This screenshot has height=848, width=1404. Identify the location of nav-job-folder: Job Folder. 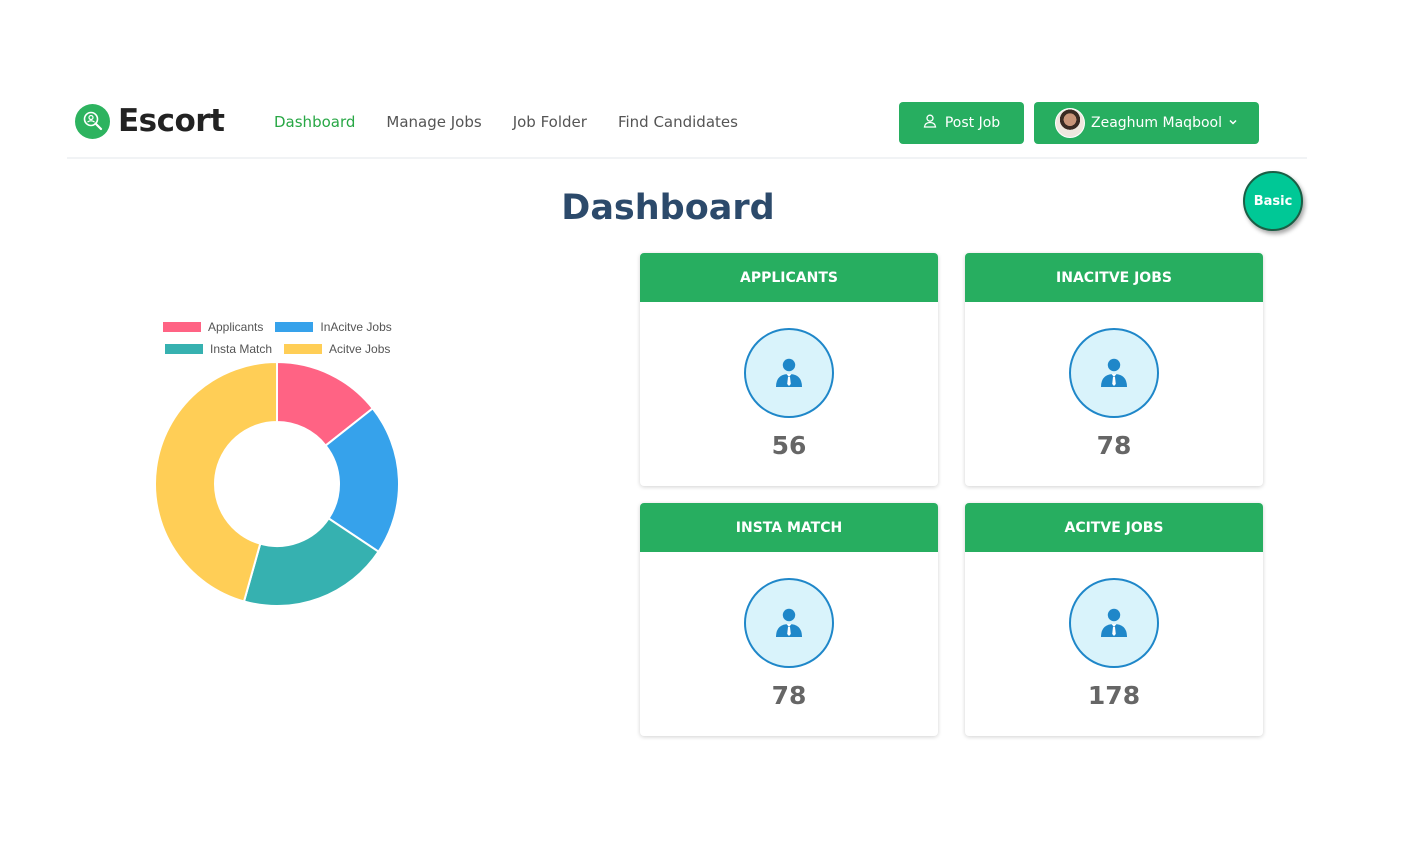
(550, 122).